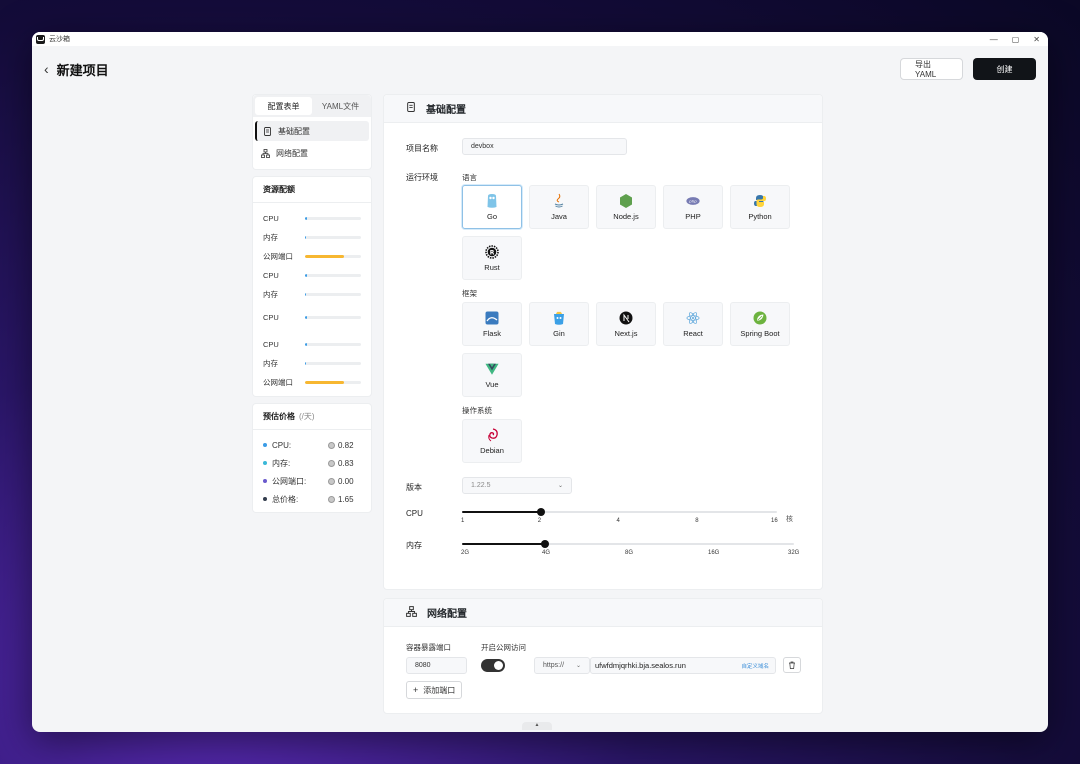 This screenshot has width=1080, height=764. I want to click on python-icon, so click(760, 201).